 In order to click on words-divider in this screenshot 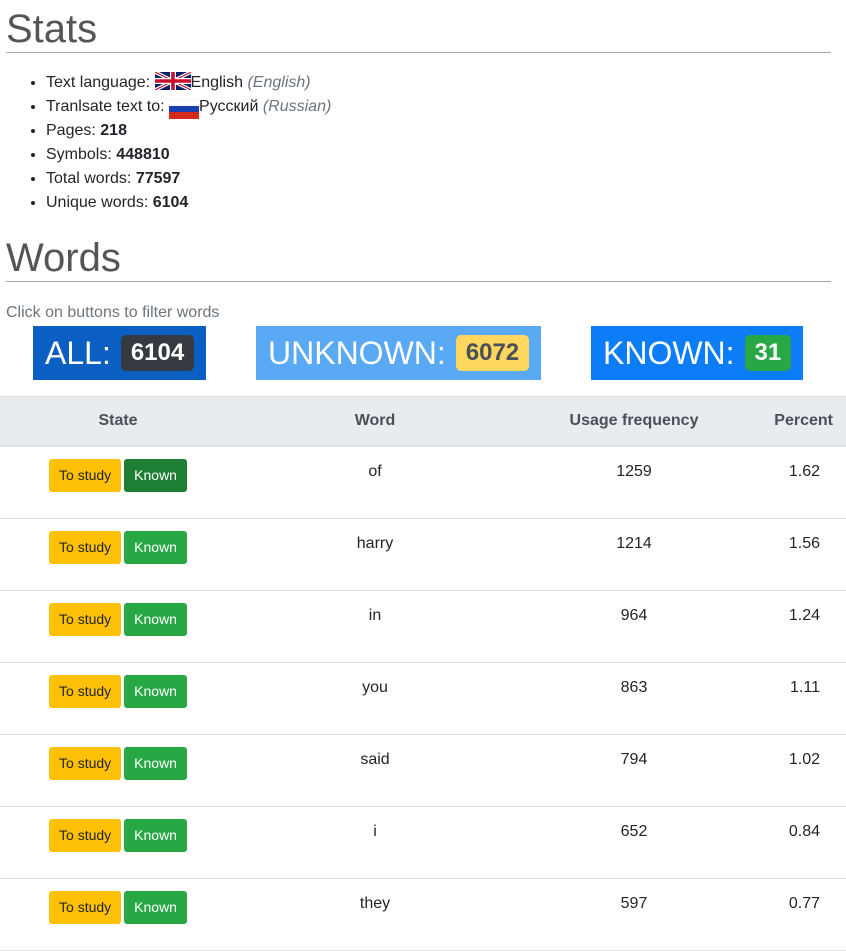, I will do `click(418, 281)`.